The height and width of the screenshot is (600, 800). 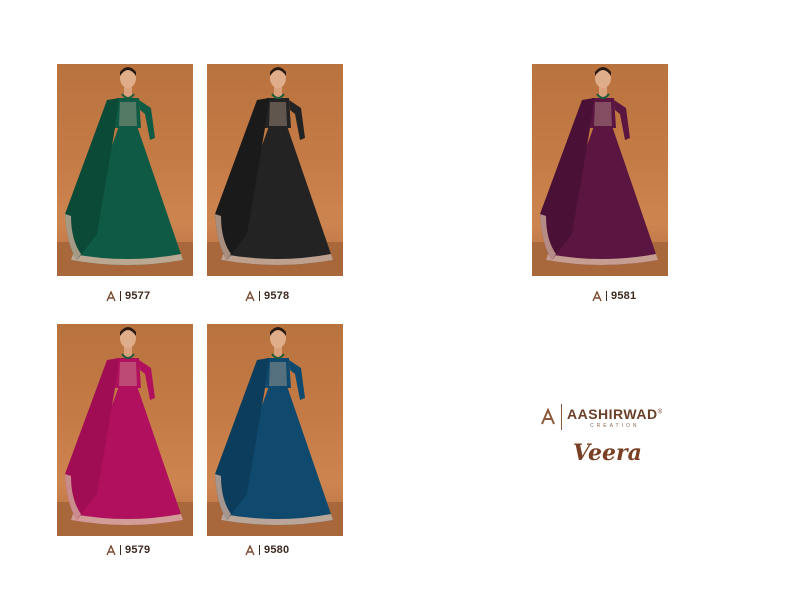 What do you see at coordinates (615, 425) in the screenshot?
I see `brand-subtitle: CREATION` at bounding box center [615, 425].